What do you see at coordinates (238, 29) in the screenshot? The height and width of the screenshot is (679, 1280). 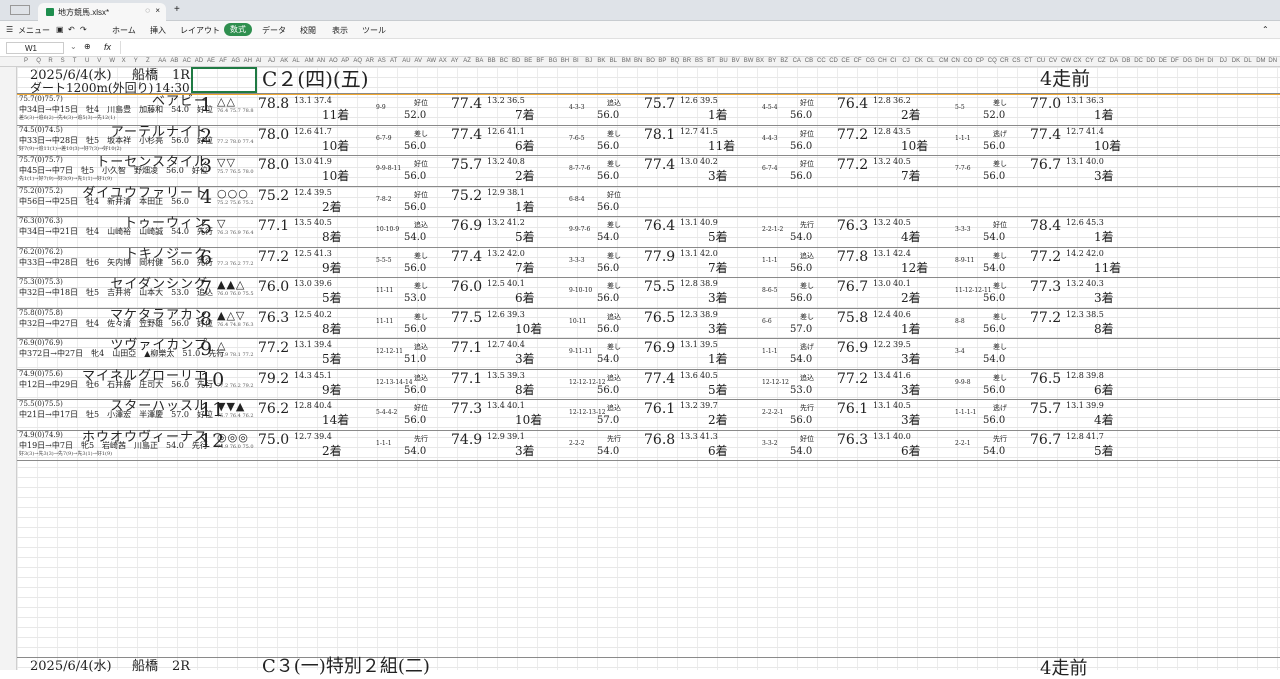 I see `menu-item-formula: 数式` at bounding box center [238, 29].